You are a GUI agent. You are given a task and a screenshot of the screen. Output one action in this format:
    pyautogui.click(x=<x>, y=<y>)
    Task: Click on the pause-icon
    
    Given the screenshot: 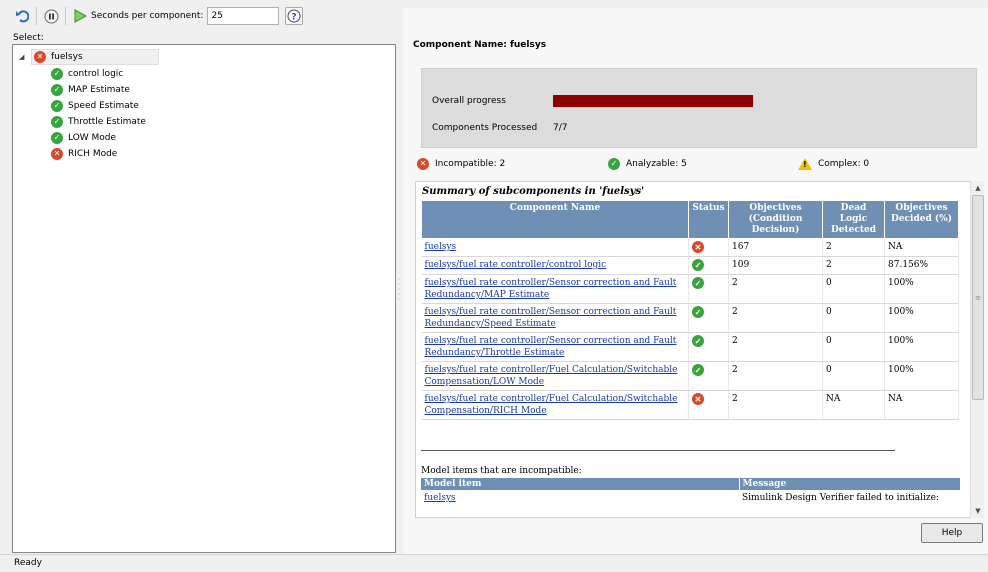 What is the action you would take?
    pyautogui.click(x=51, y=16)
    